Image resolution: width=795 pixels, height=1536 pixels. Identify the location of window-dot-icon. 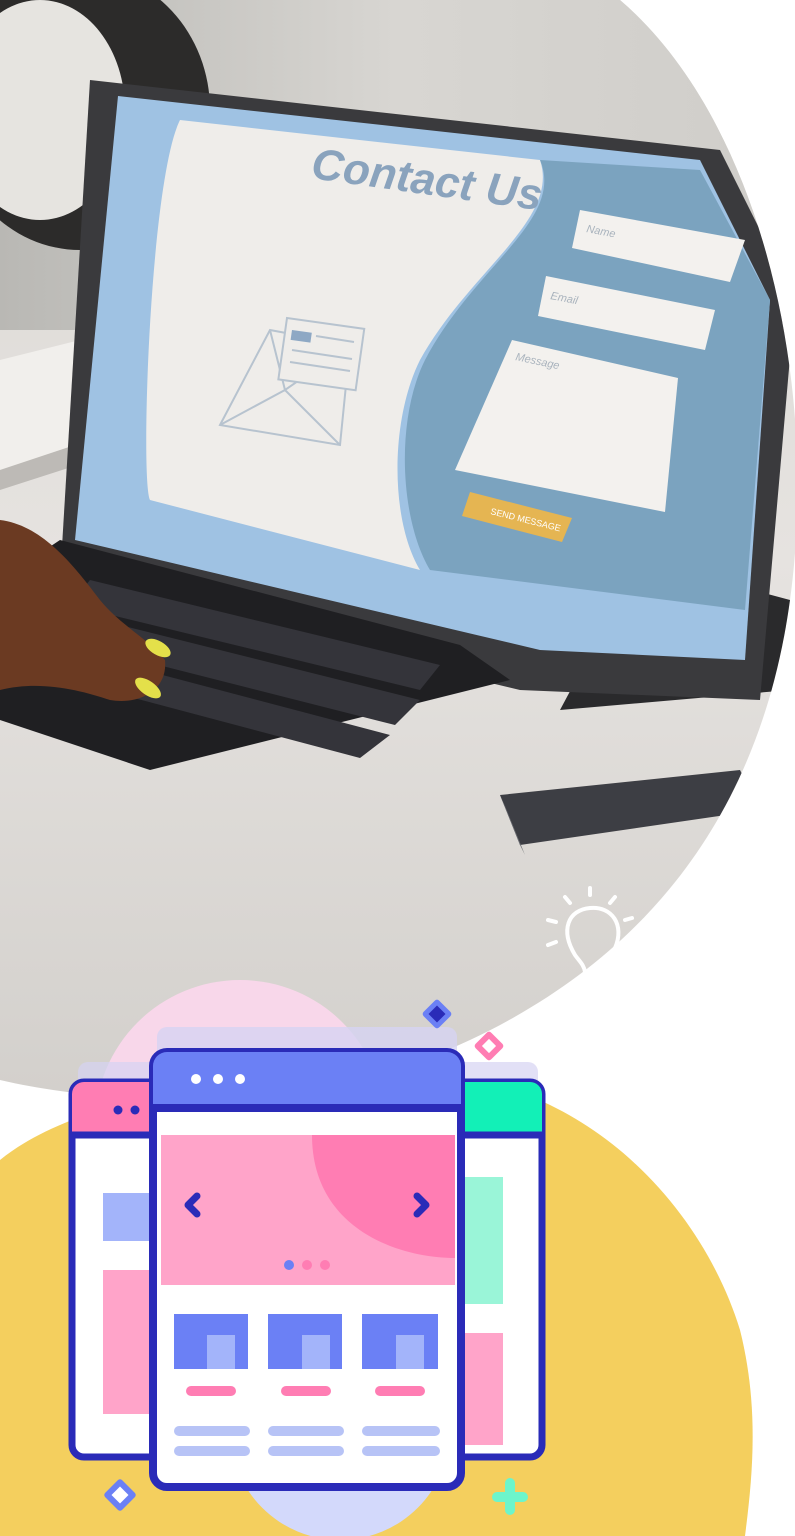
(196, 1079).